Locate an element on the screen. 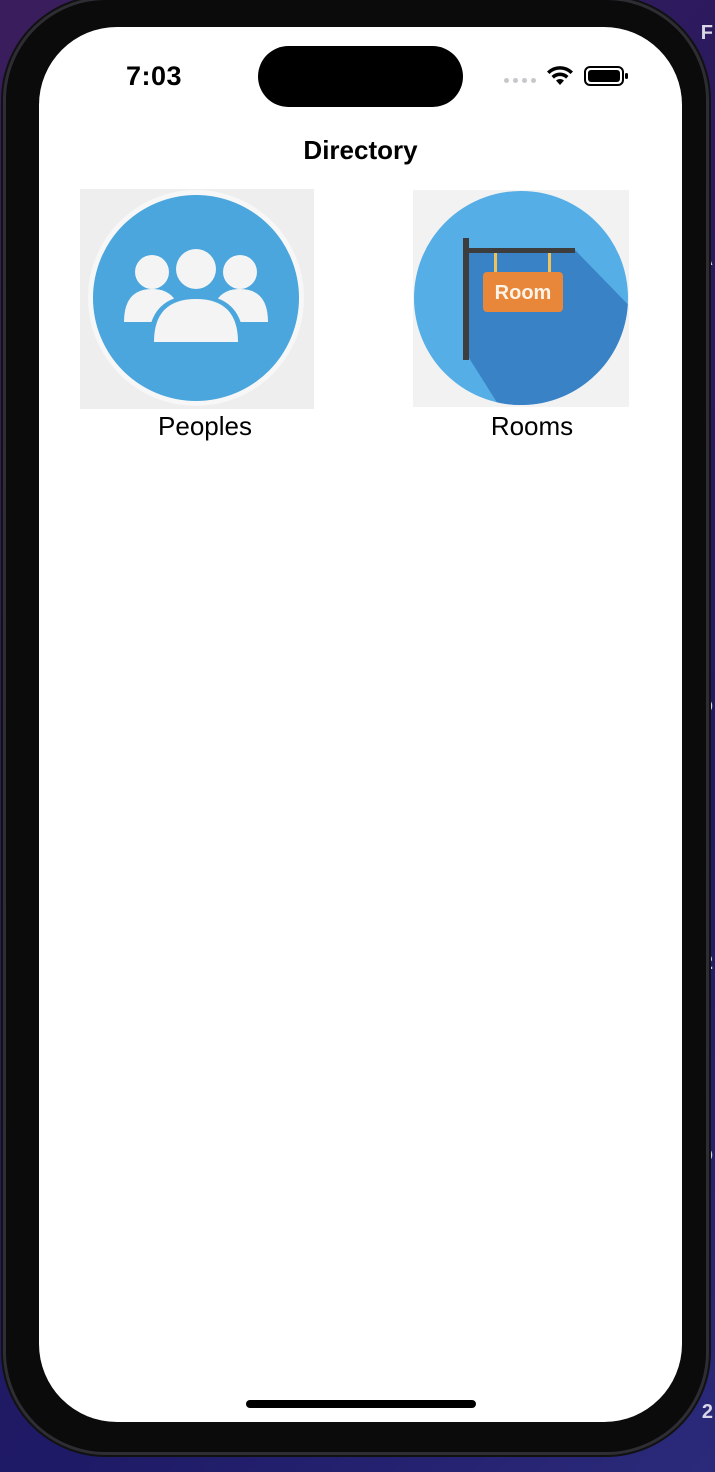 The height and width of the screenshot is (1472, 715). status-icons is located at coordinates (567, 76).